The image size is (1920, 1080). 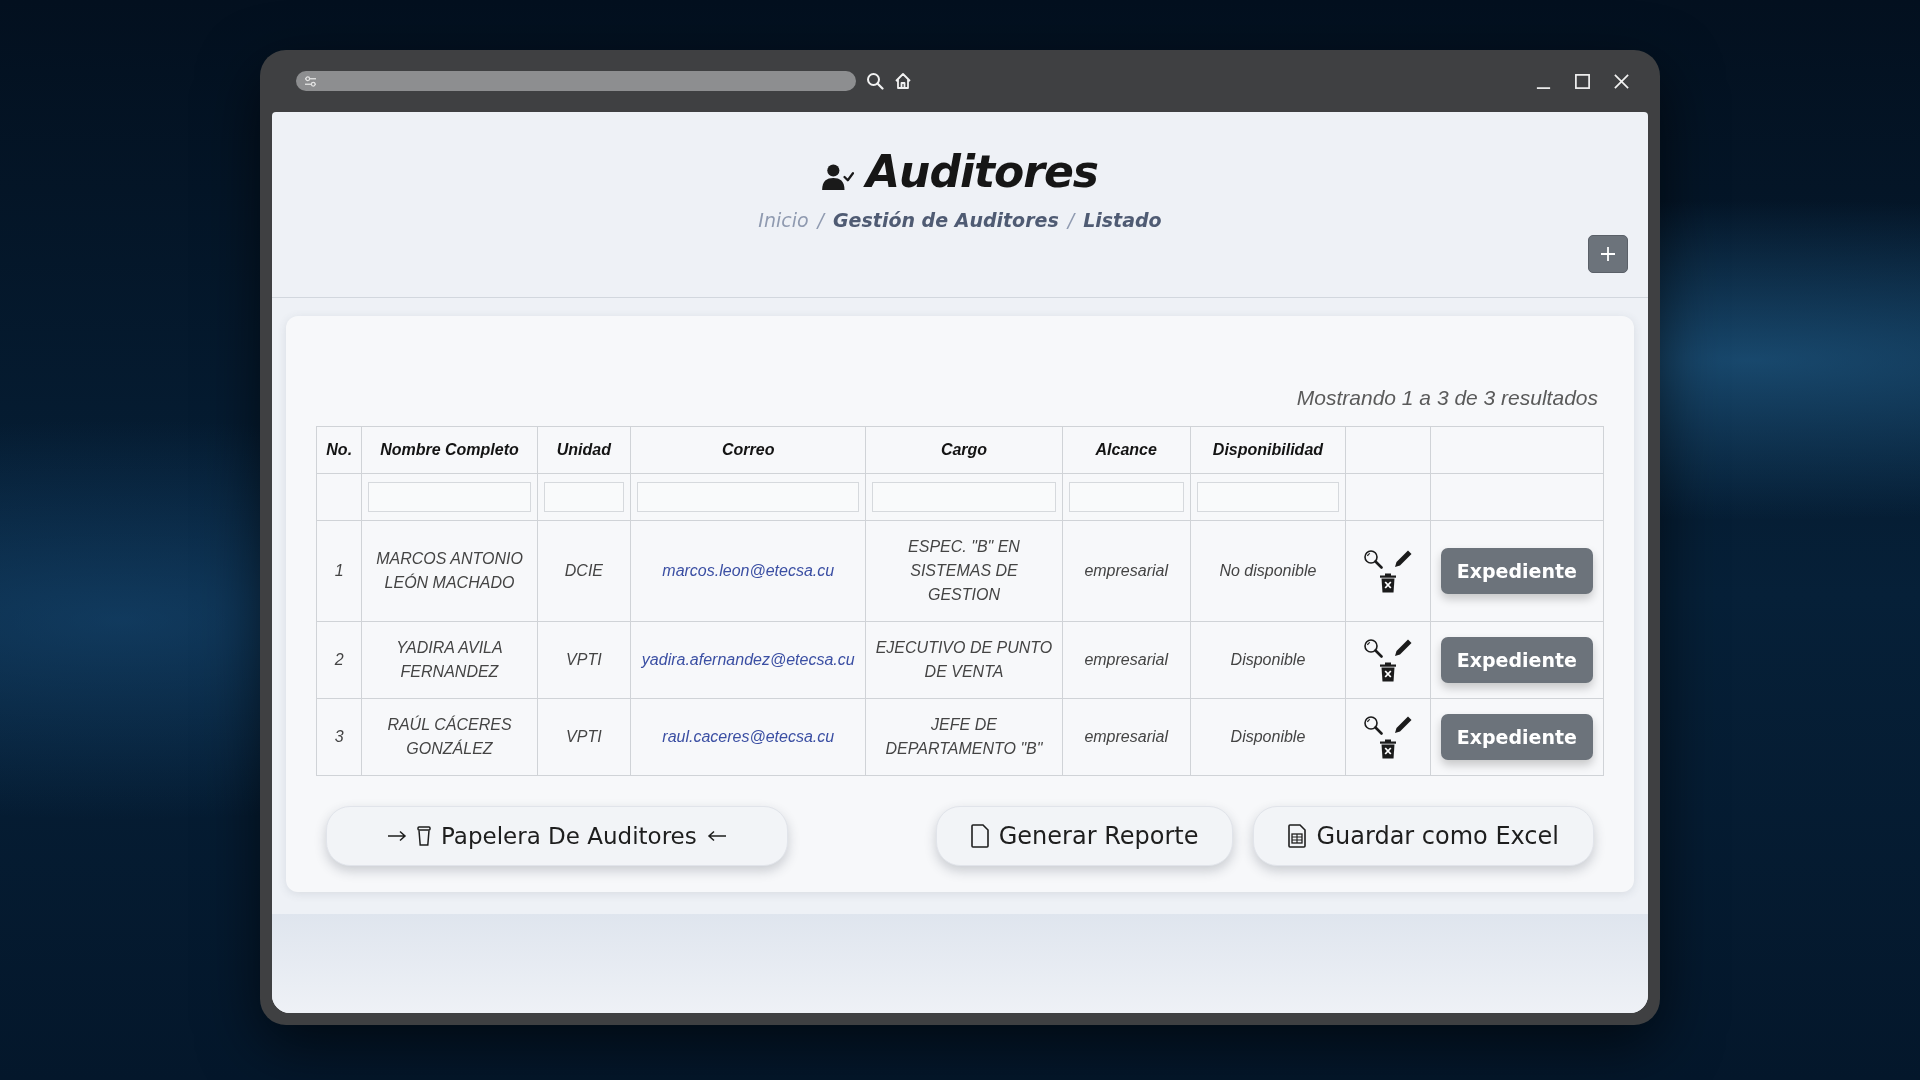 What do you see at coordinates (903, 81) in the screenshot?
I see `home-icon` at bounding box center [903, 81].